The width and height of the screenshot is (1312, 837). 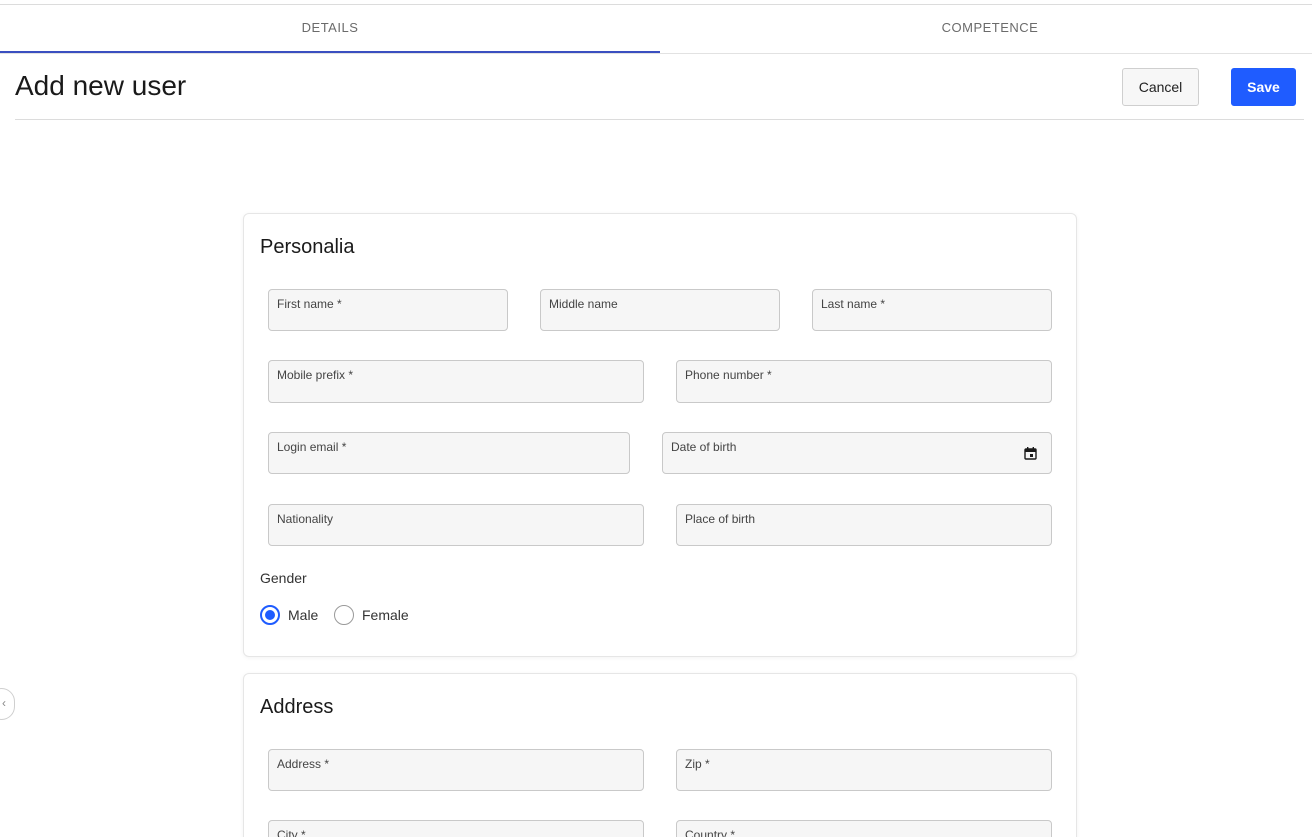 What do you see at coordinates (857, 453) in the screenshot?
I see `date-of-birth-field: Date of birth` at bounding box center [857, 453].